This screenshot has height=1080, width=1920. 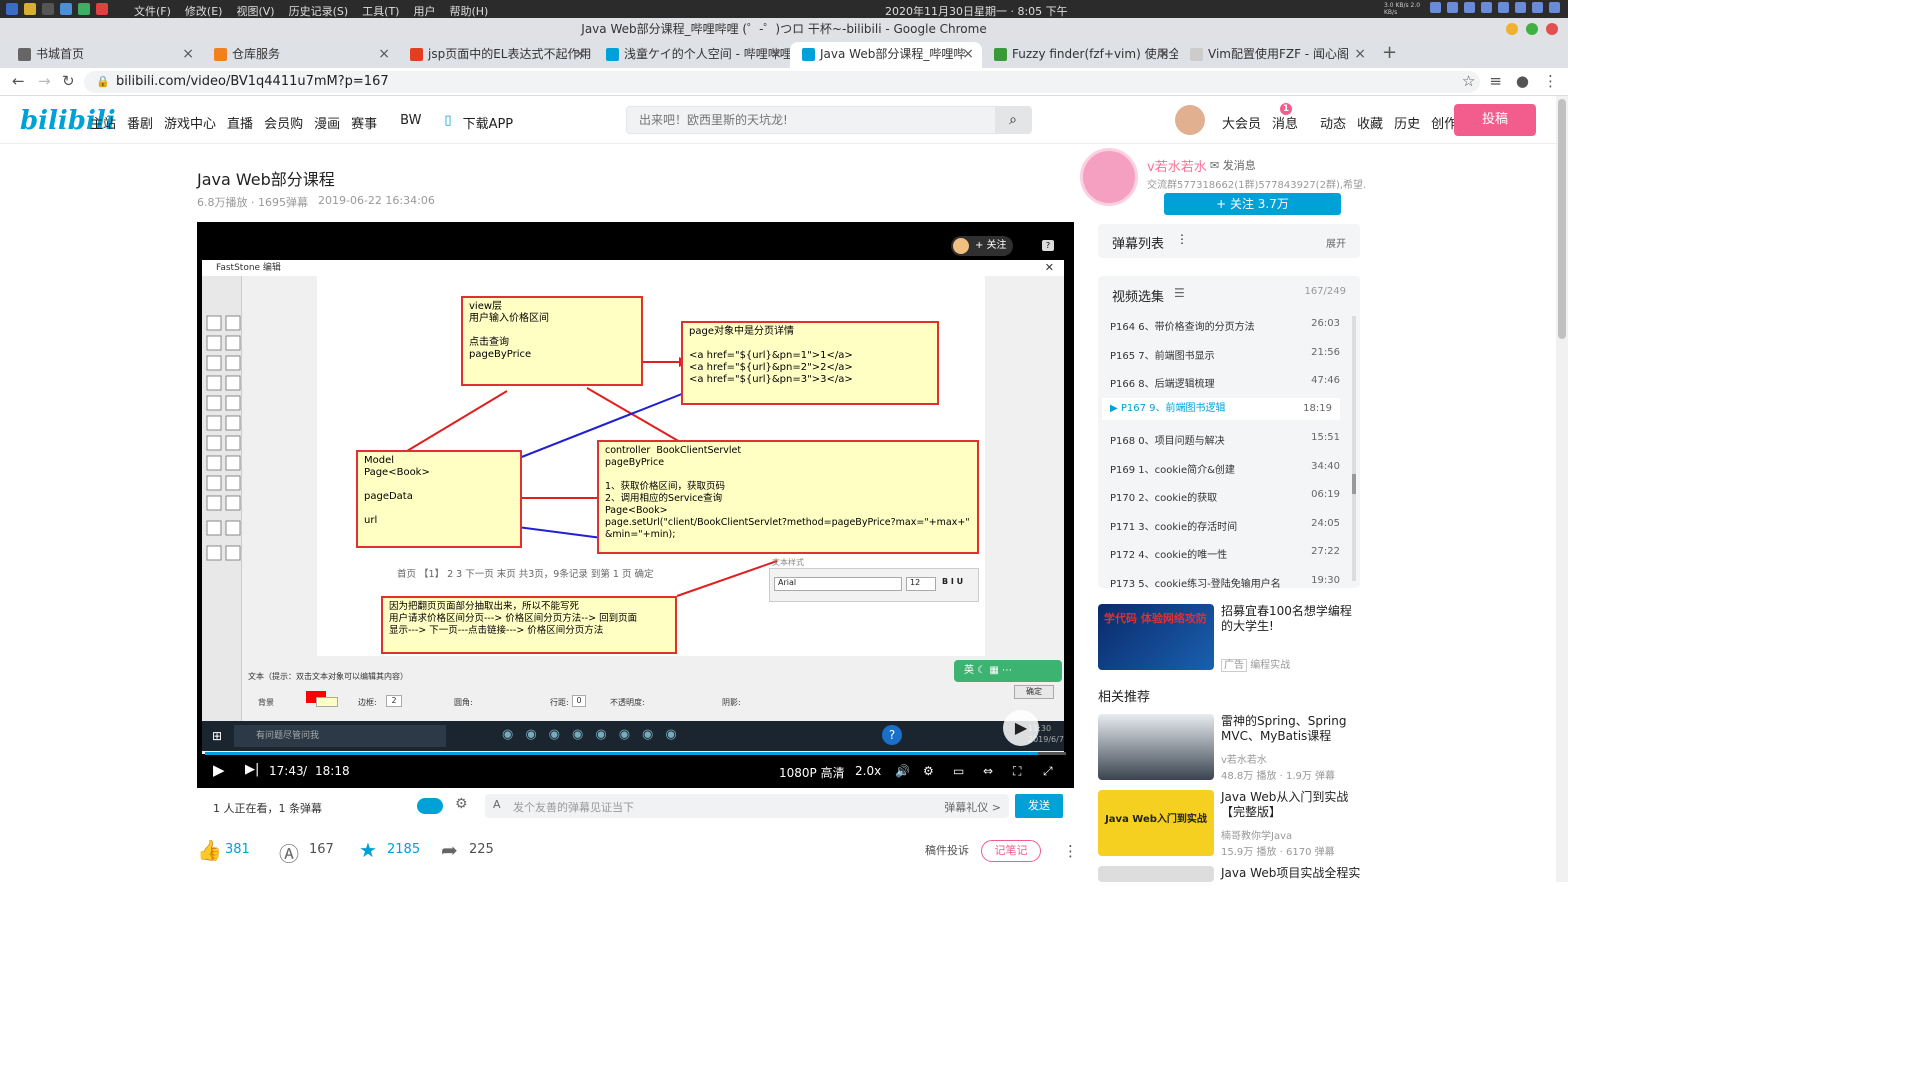 What do you see at coordinates (982, 246) in the screenshot?
I see `overlay-follow-button: + 关注` at bounding box center [982, 246].